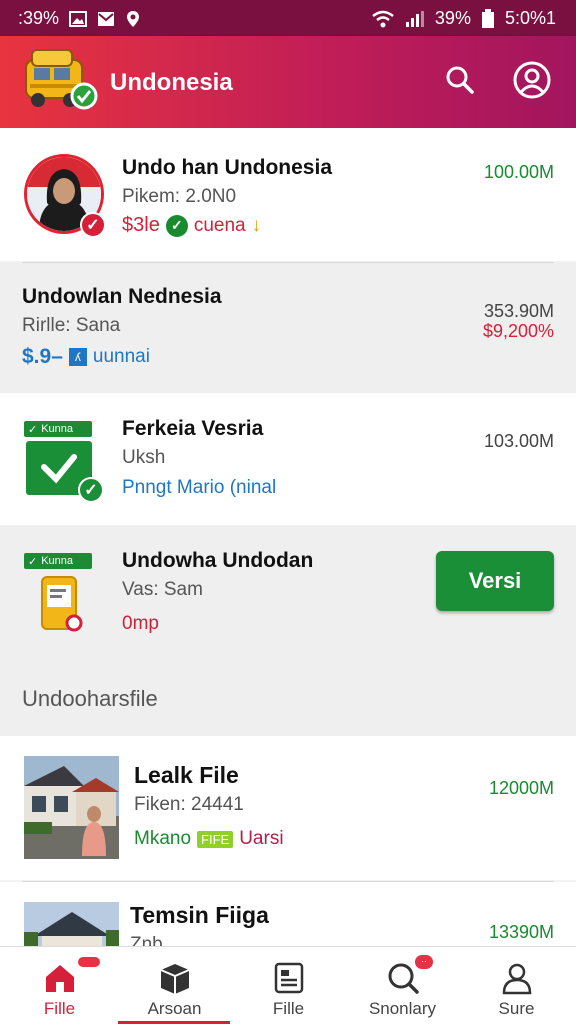 This screenshot has height=1024, width=576. Describe the element at coordinates (78, 18) in the screenshot. I see `image-icon` at that location.